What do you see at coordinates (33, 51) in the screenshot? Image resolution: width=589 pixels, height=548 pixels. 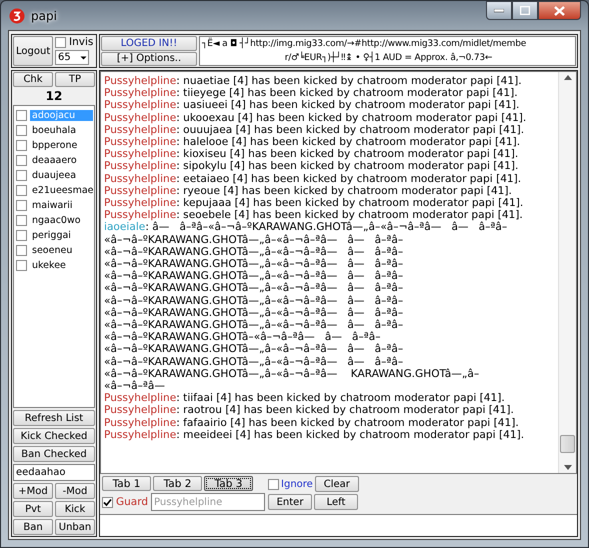 I see `logout-button: Logout` at bounding box center [33, 51].